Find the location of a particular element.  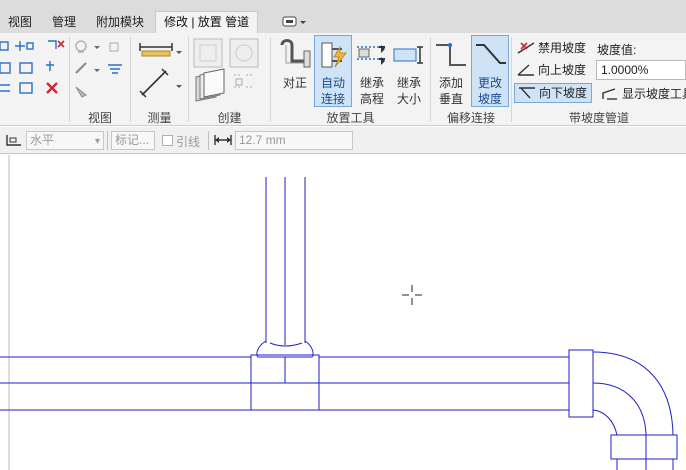

view-panel-icons is located at coordinates (100, 70).